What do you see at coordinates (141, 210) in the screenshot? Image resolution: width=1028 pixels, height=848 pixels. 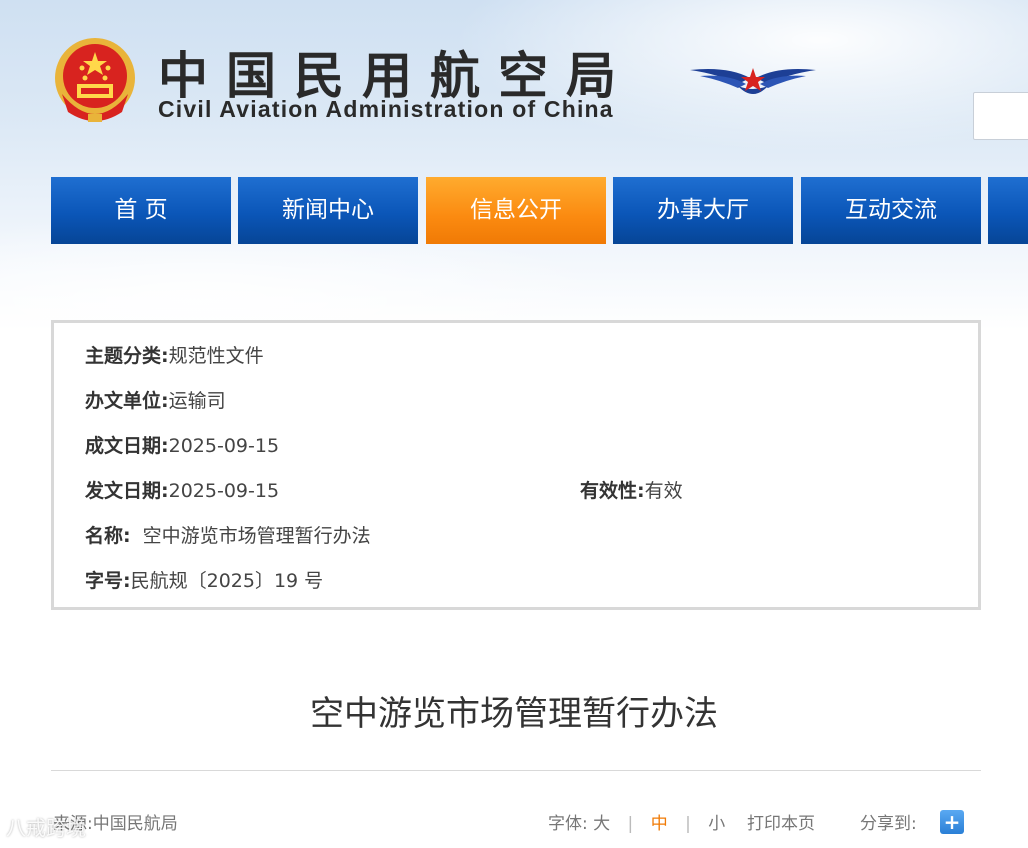 I see `nav-item-home: 首 页` at bounding box center [141, 210].